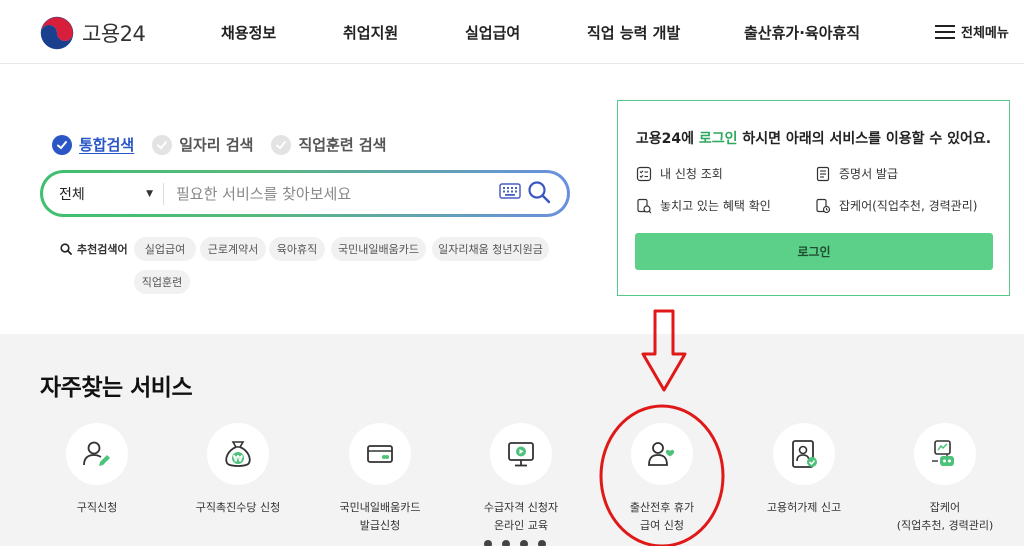 The height and width of the screenshot is (546, 1024). Describe the element at coordinates (691, 174) in the screenshot. I see `login-item-label: 내 신청 조회` at that location.